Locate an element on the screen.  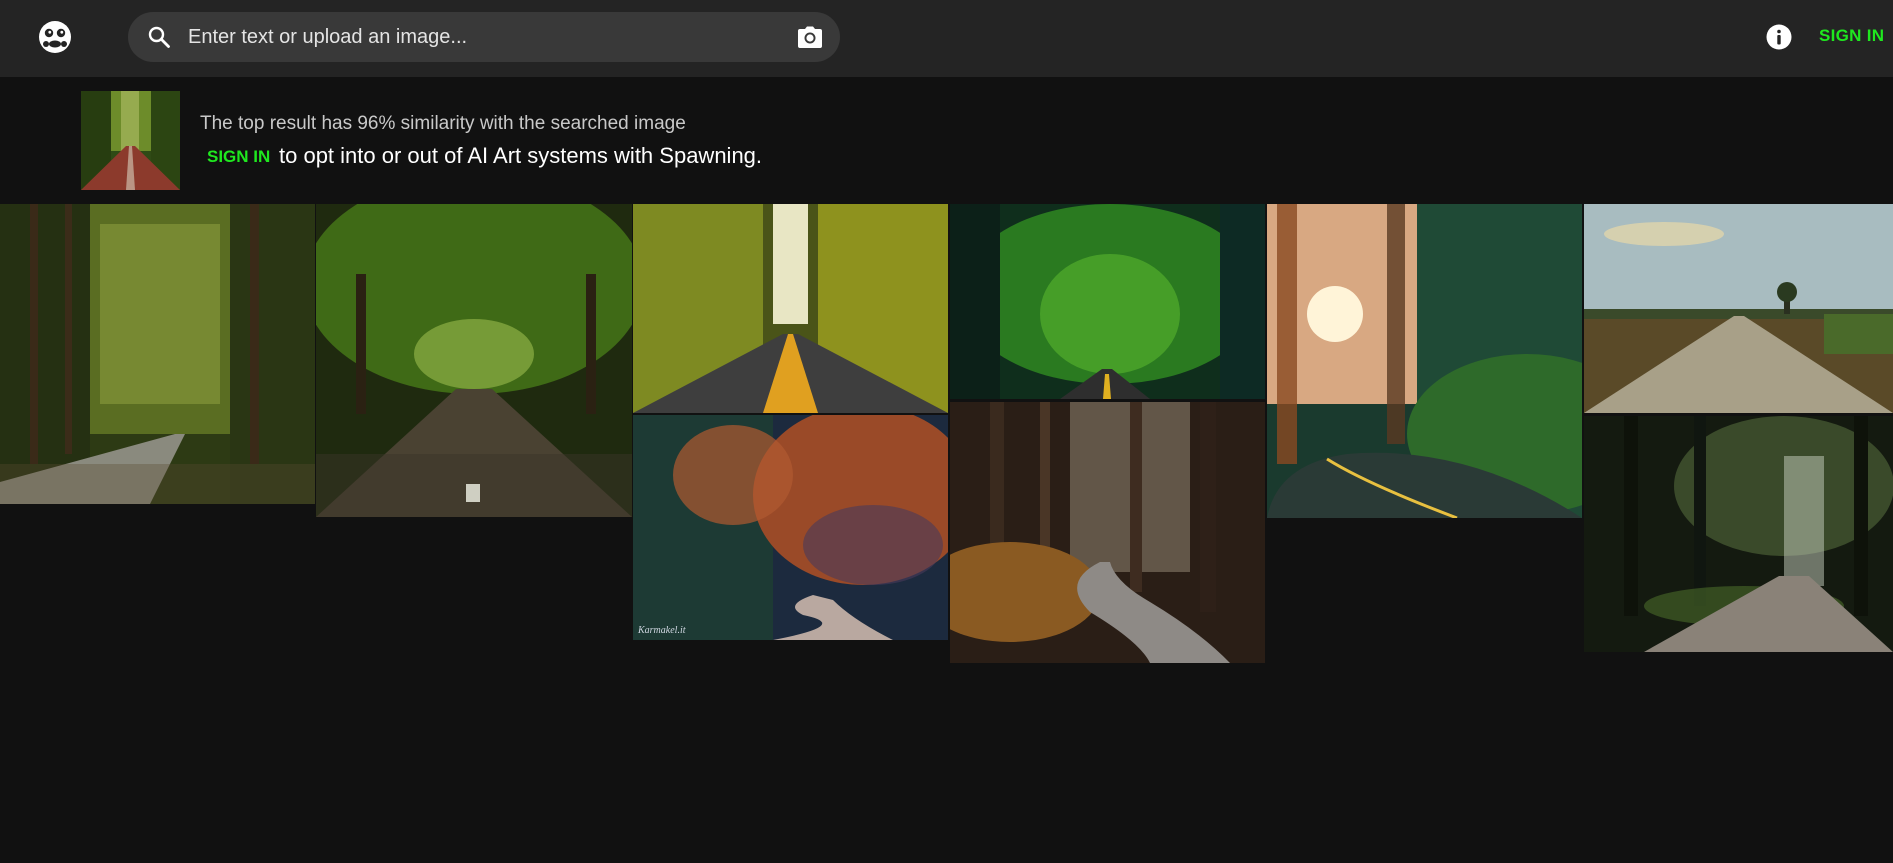
search-input is located at coordinates (466, 37).